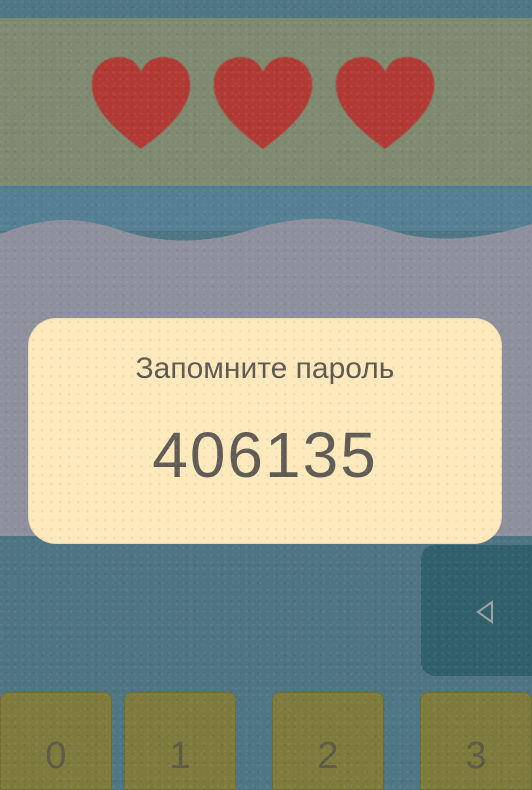 Image resolution: width=532 pixels, height=790 pixels. I want to click on key-0: 0, so click(56, 741).